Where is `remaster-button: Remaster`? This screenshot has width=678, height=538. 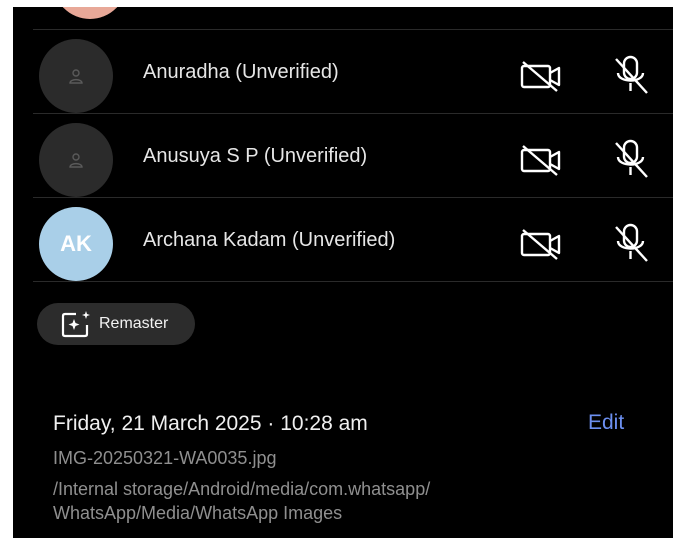 remaster-button: Remaster is located at coordinates (116, 324).